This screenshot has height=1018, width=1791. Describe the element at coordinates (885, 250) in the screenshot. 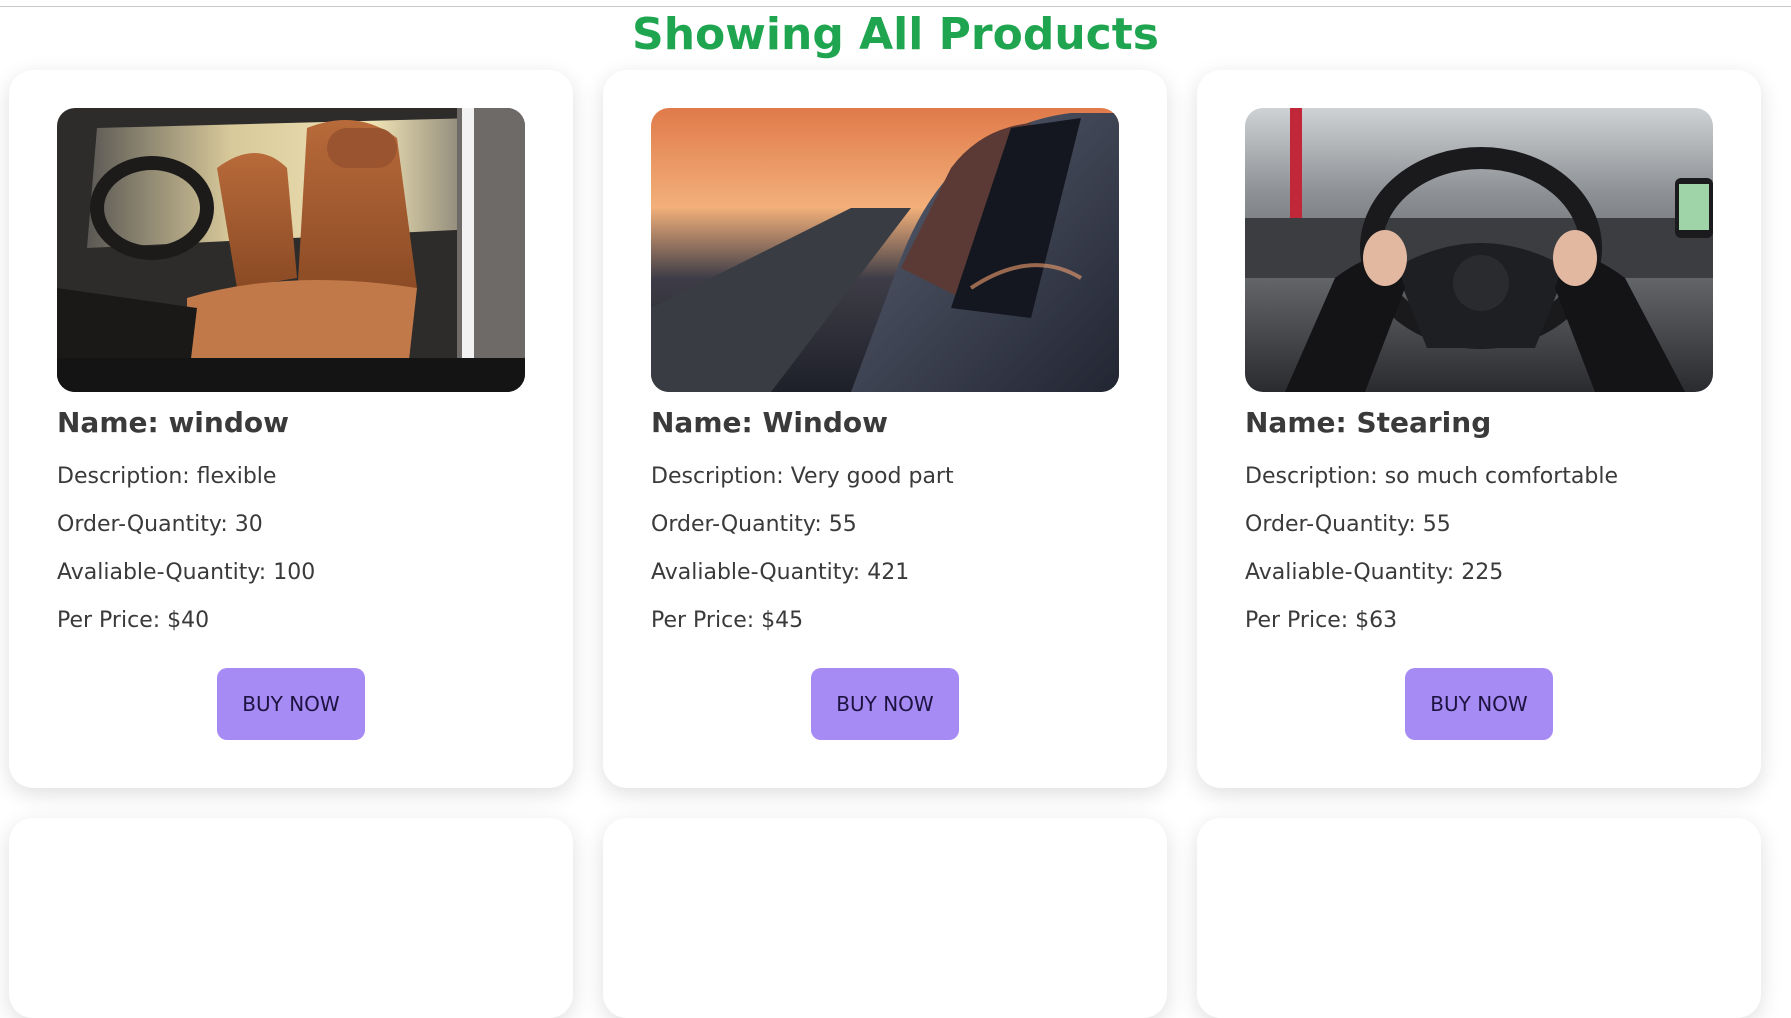

I see `car-window-sunset-image` at that location.